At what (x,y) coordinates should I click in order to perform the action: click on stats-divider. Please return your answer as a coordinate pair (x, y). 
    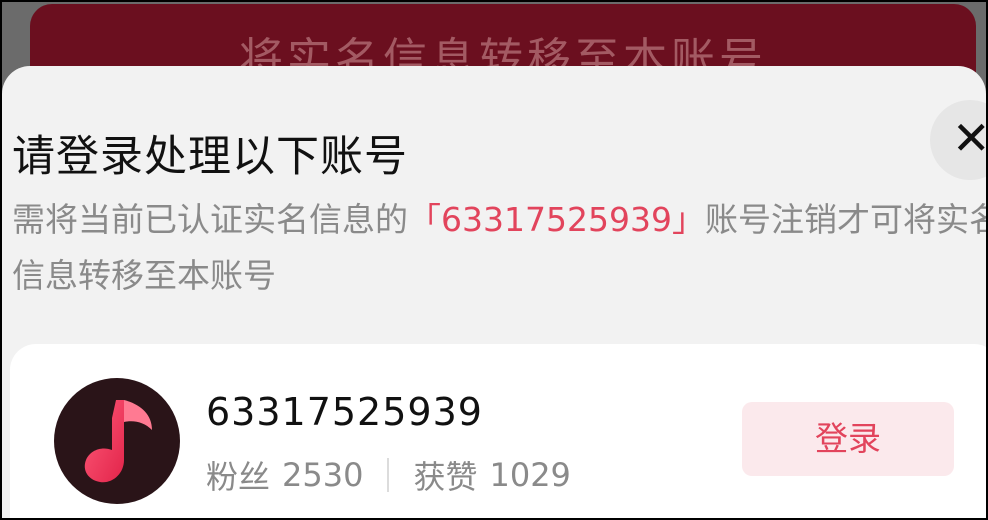
    Looking at the image, I should click on (388, 475).